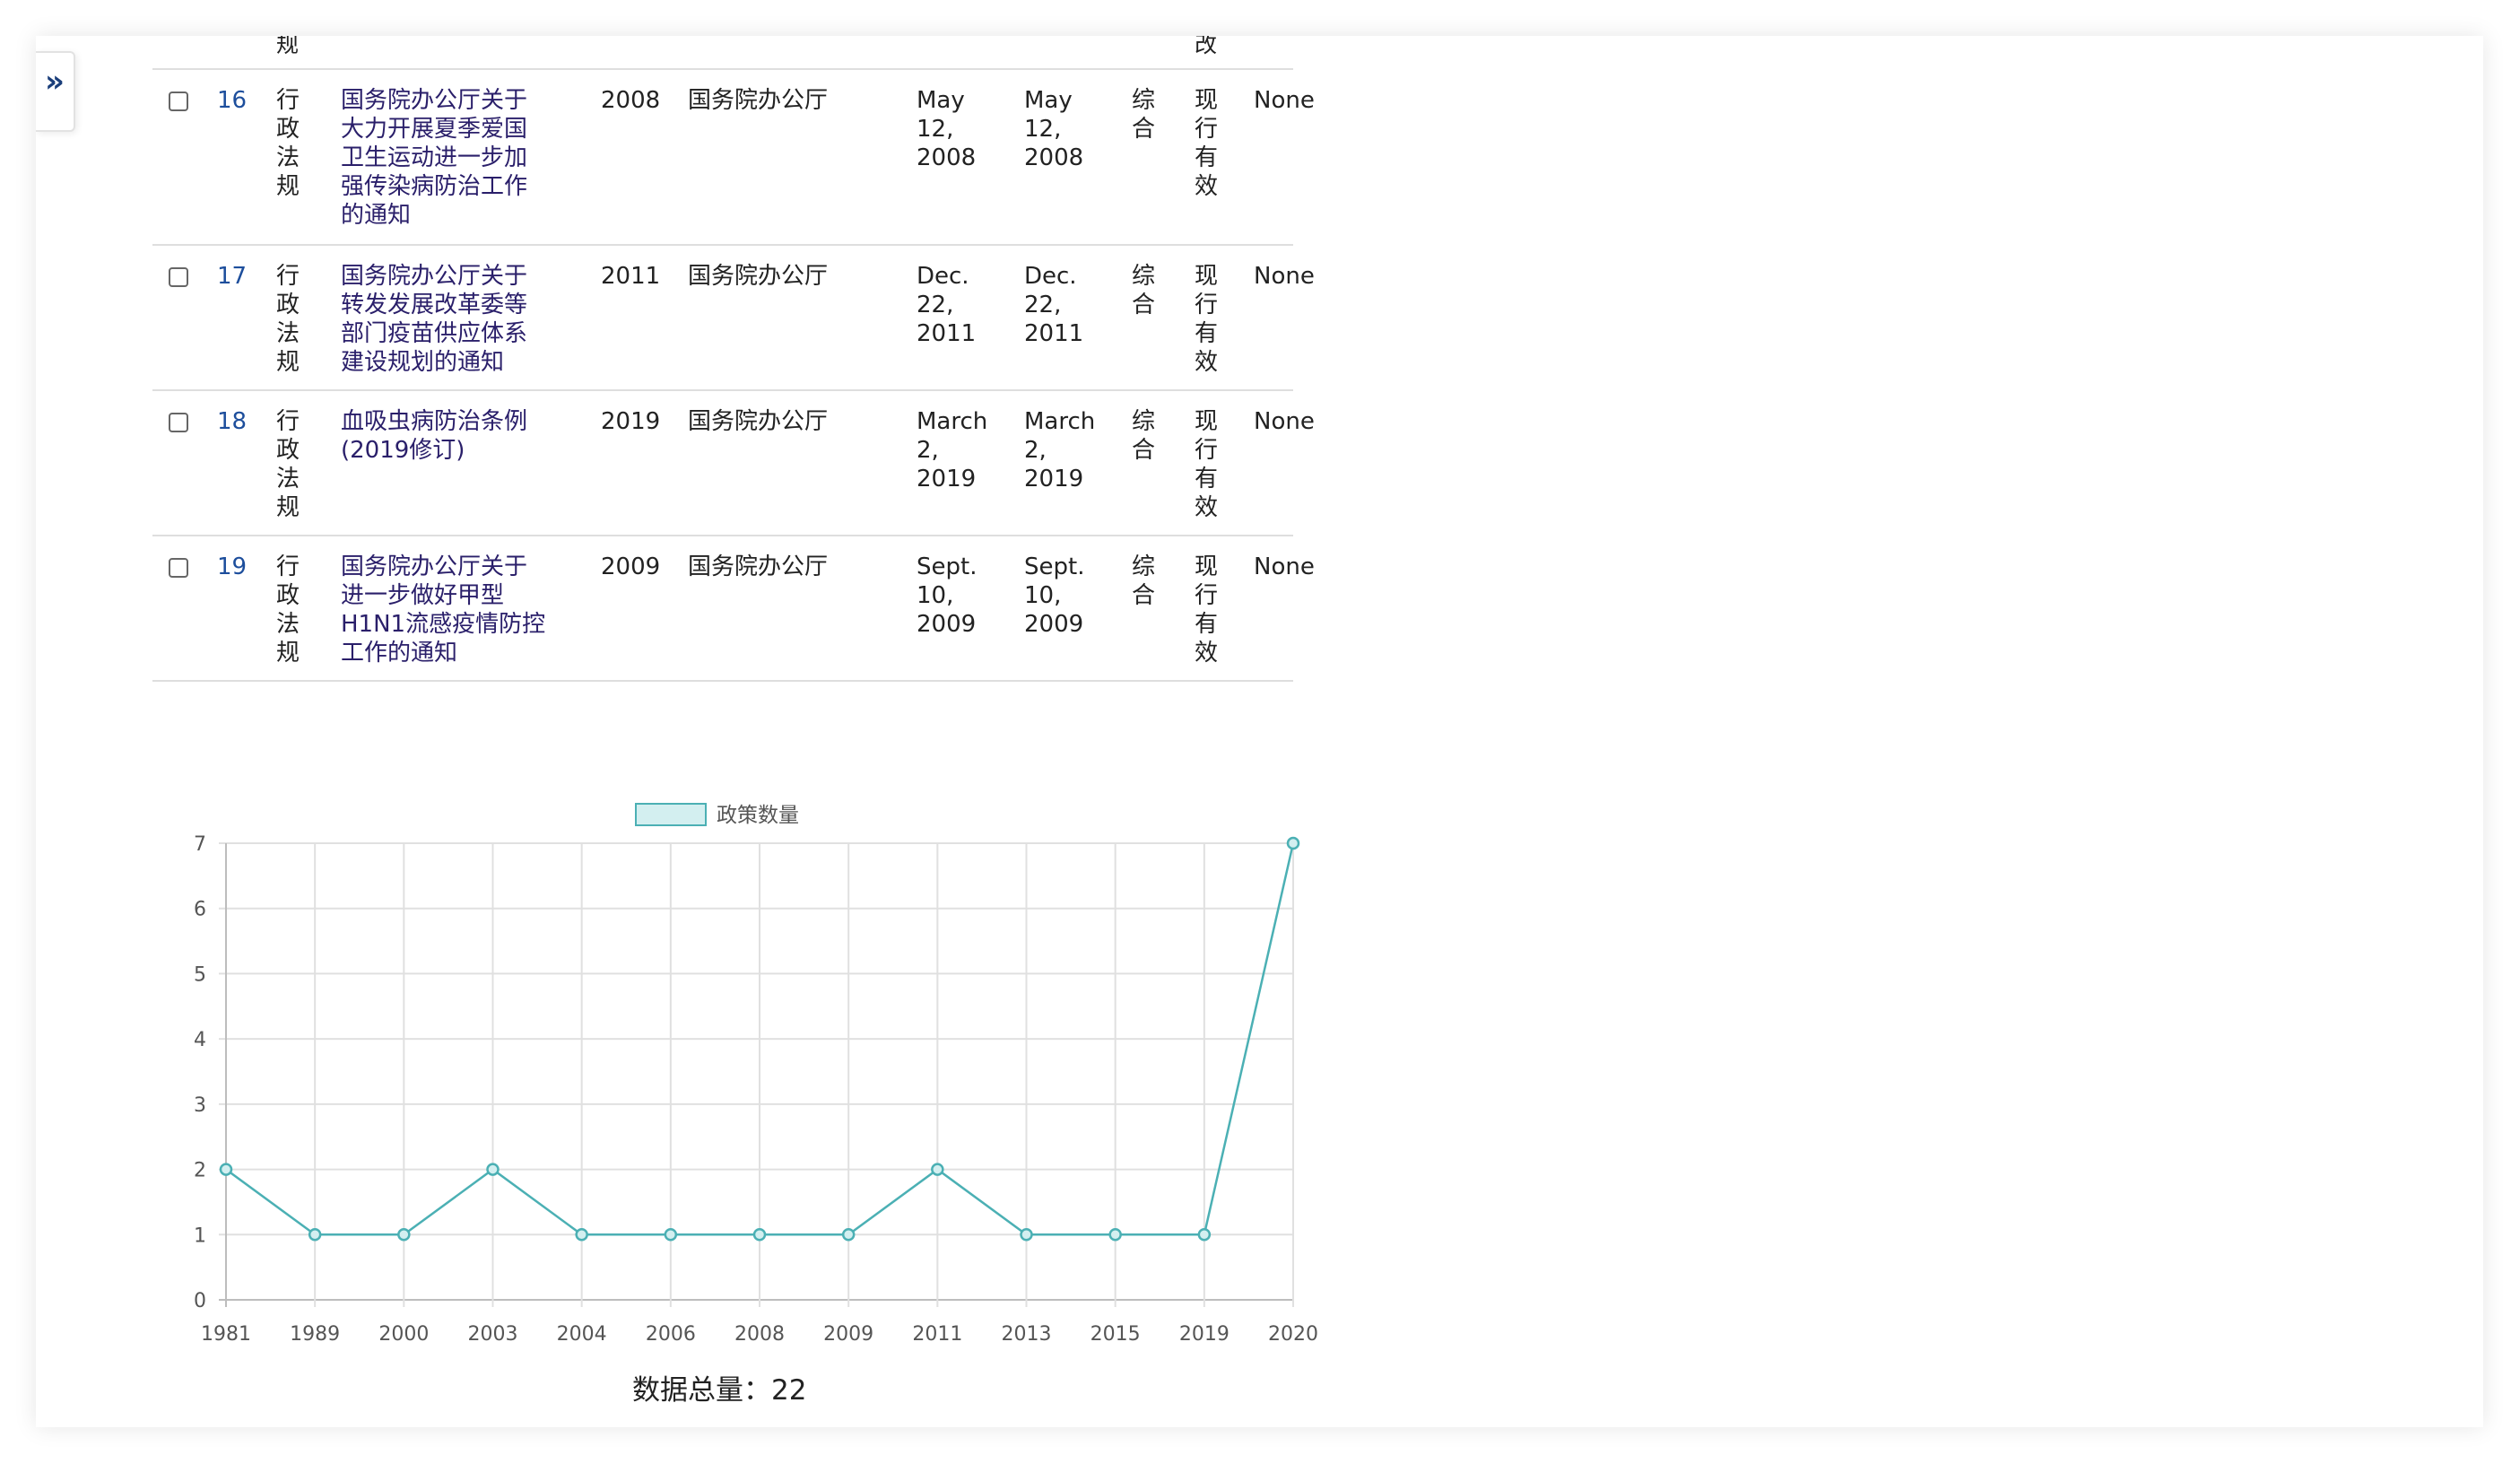 The height and width of the screenshot is (1464, 2520). What do you see at coordinates (848, 1334) in the screenshot?
I see `x-tick-label: 2009` at bounding box center [848, 1334].